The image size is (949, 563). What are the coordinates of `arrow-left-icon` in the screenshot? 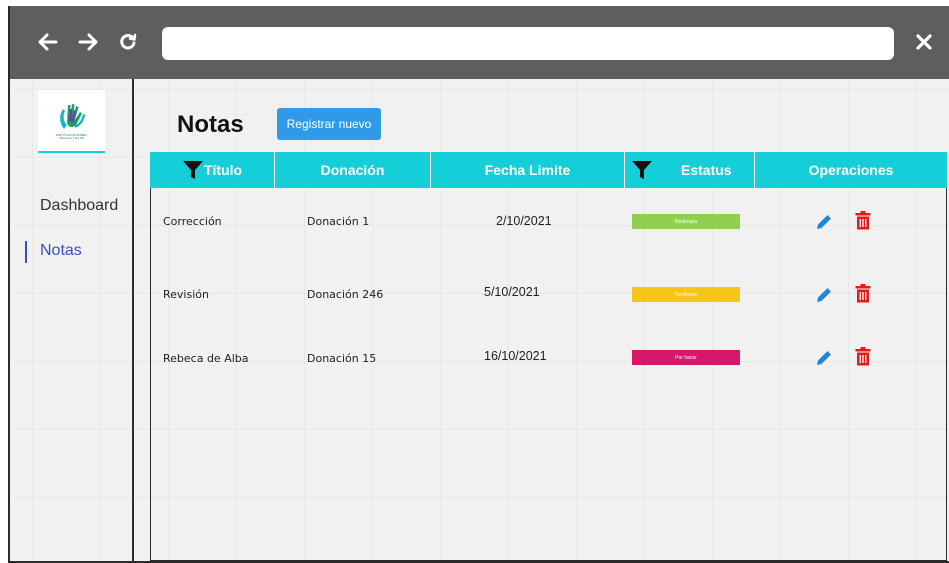 It's located at (48, 42).